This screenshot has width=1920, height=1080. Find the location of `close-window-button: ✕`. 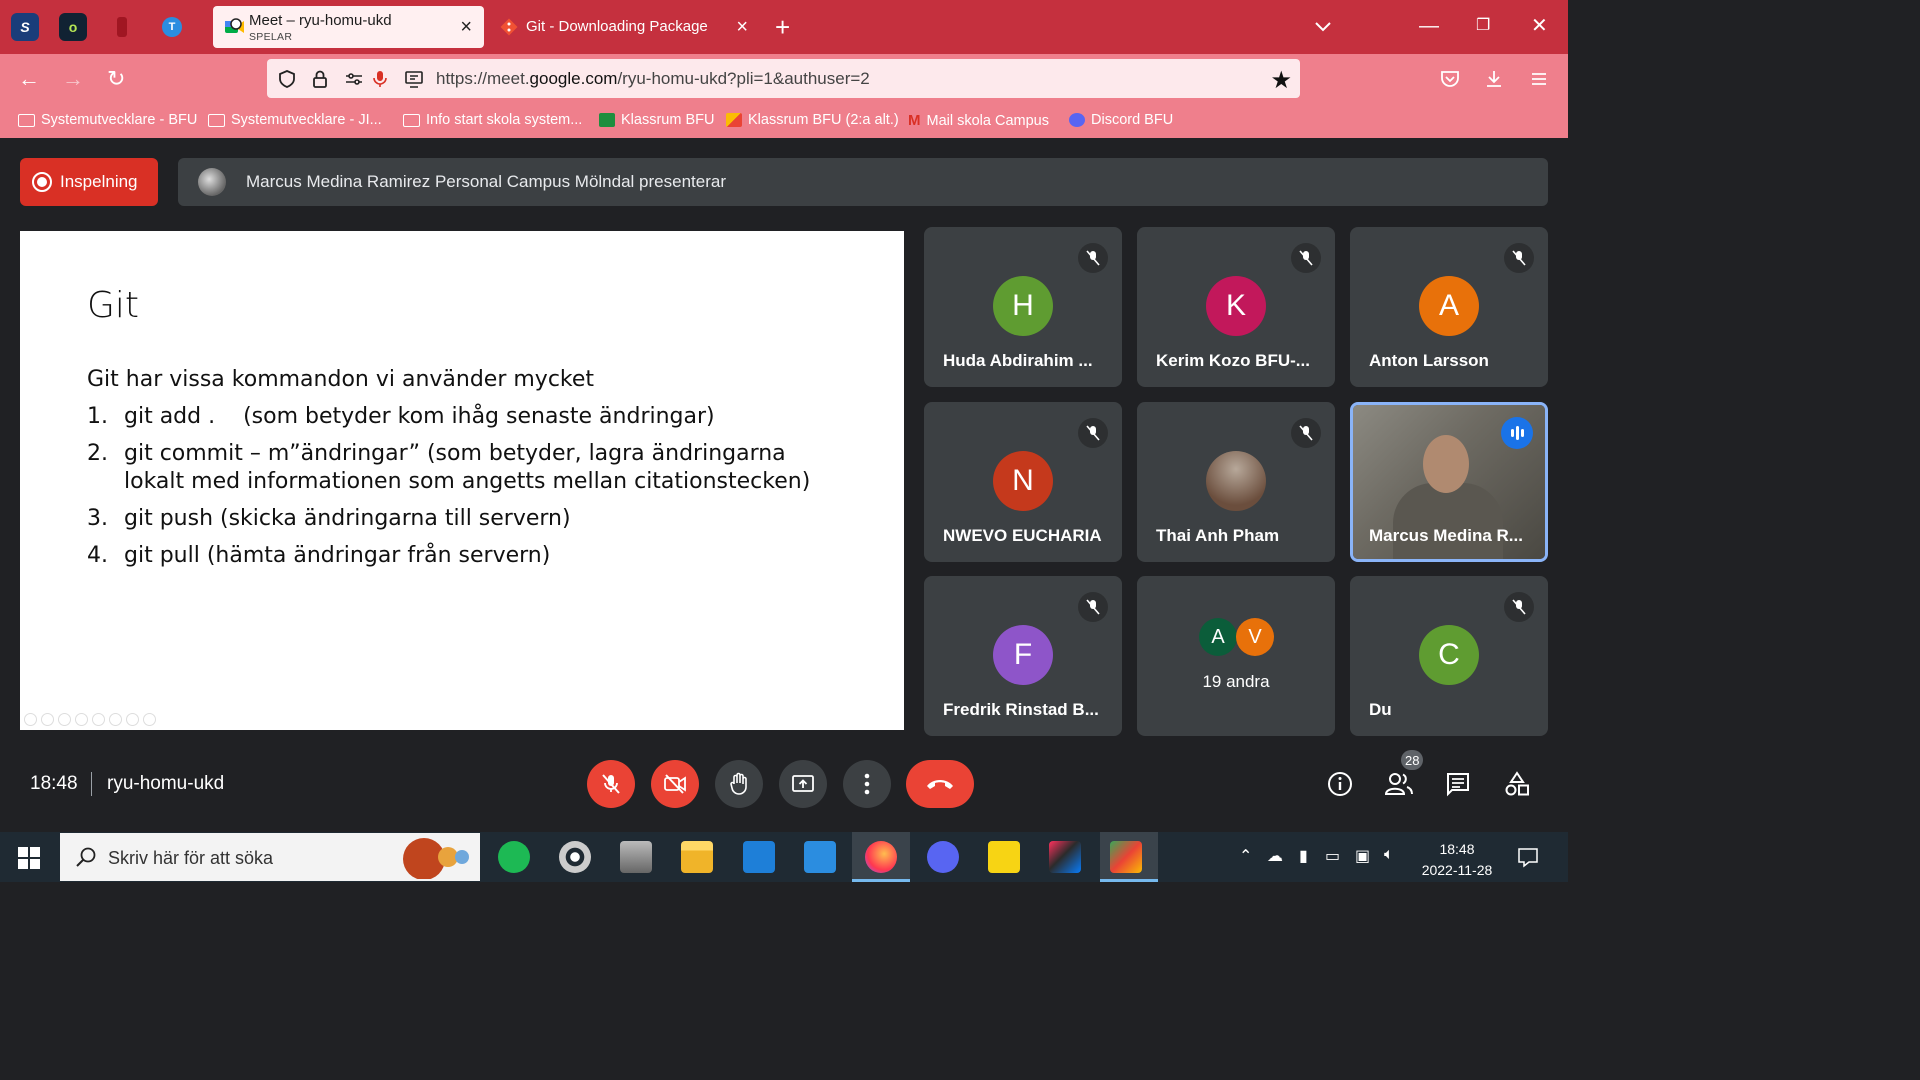

close-window-button: ✕ is located at coordinates (1539, 26).